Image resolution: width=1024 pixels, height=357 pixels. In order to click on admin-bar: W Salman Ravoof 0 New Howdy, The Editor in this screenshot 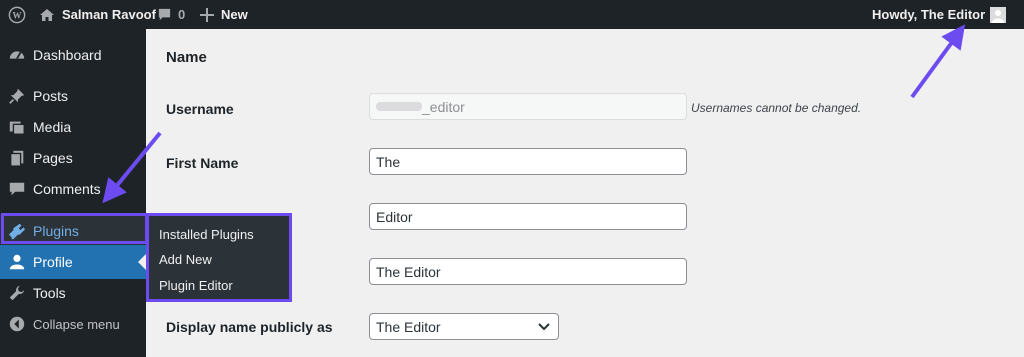, I will do `click(512, 14)`.